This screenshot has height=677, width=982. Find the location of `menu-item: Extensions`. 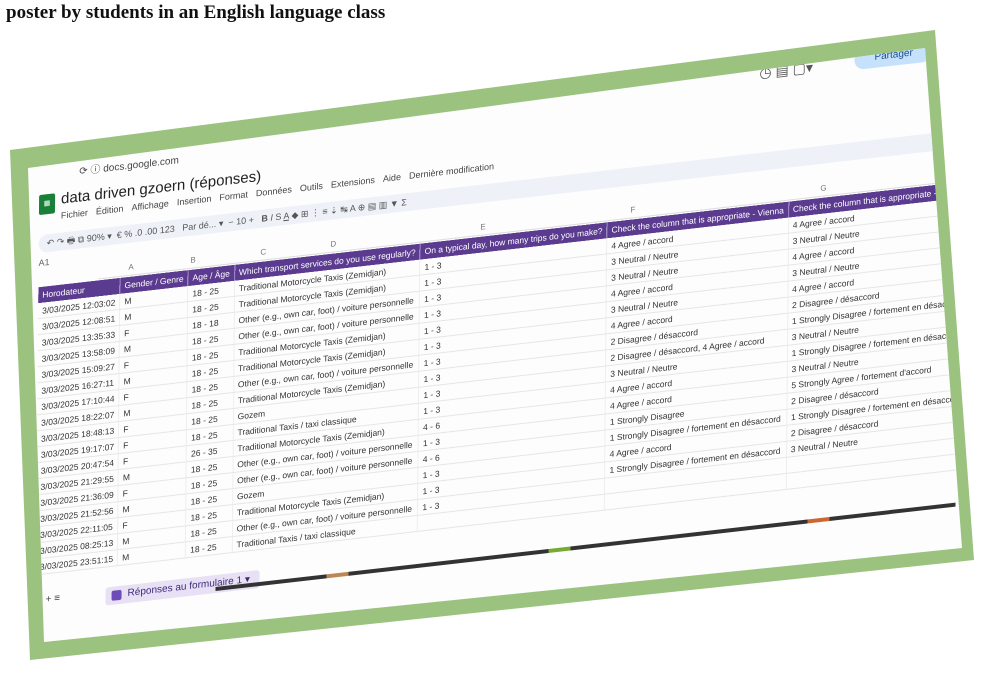

menu-item: Extensions is located at coordinates (353, 182).